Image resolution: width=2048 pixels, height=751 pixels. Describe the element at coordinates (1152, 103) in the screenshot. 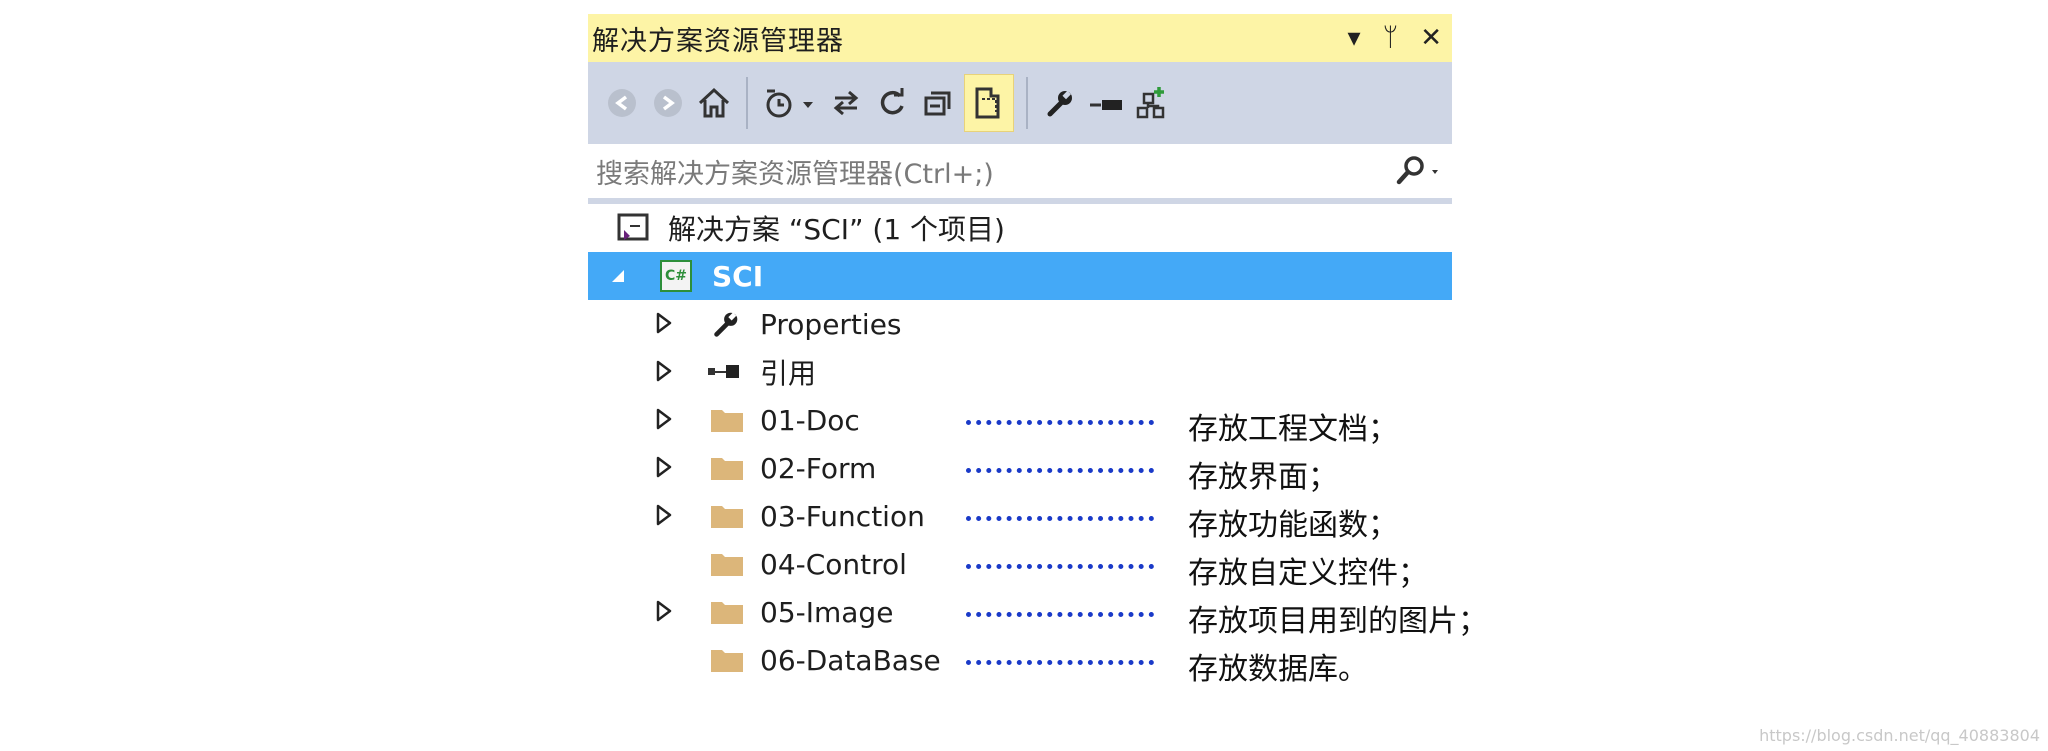

I see `new-solution-view-icon` at that location.